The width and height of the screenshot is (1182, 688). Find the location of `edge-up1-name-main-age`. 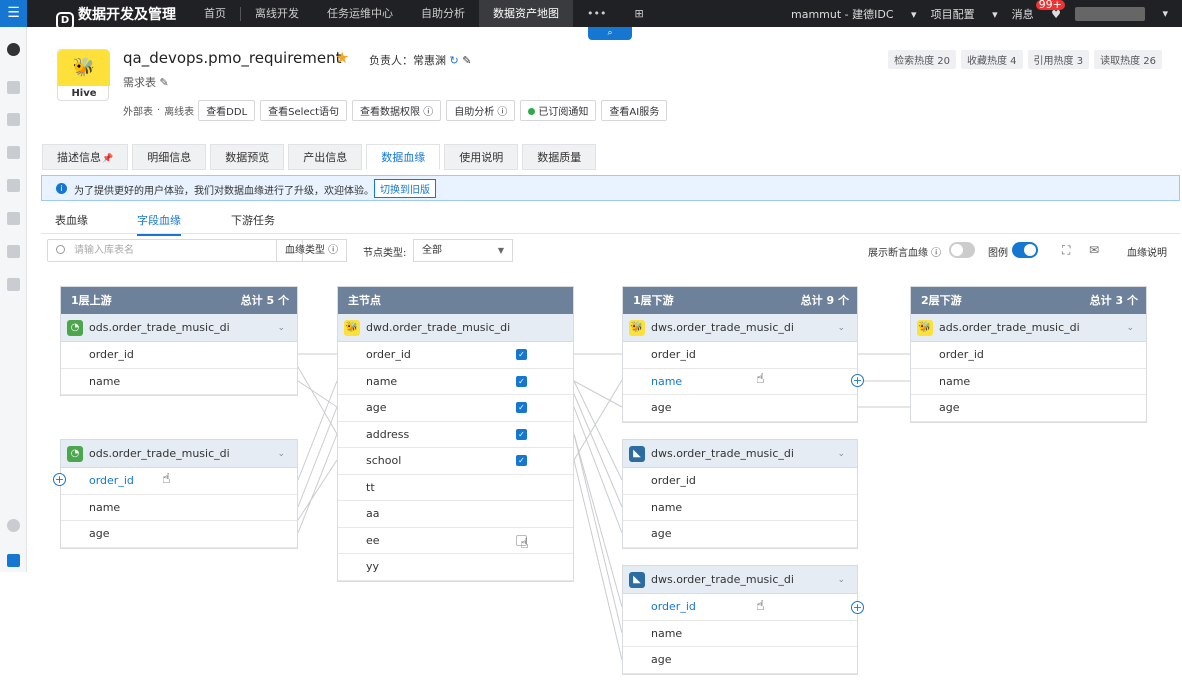

edge-up1-name-main-age is located at coordinates (317, 394).